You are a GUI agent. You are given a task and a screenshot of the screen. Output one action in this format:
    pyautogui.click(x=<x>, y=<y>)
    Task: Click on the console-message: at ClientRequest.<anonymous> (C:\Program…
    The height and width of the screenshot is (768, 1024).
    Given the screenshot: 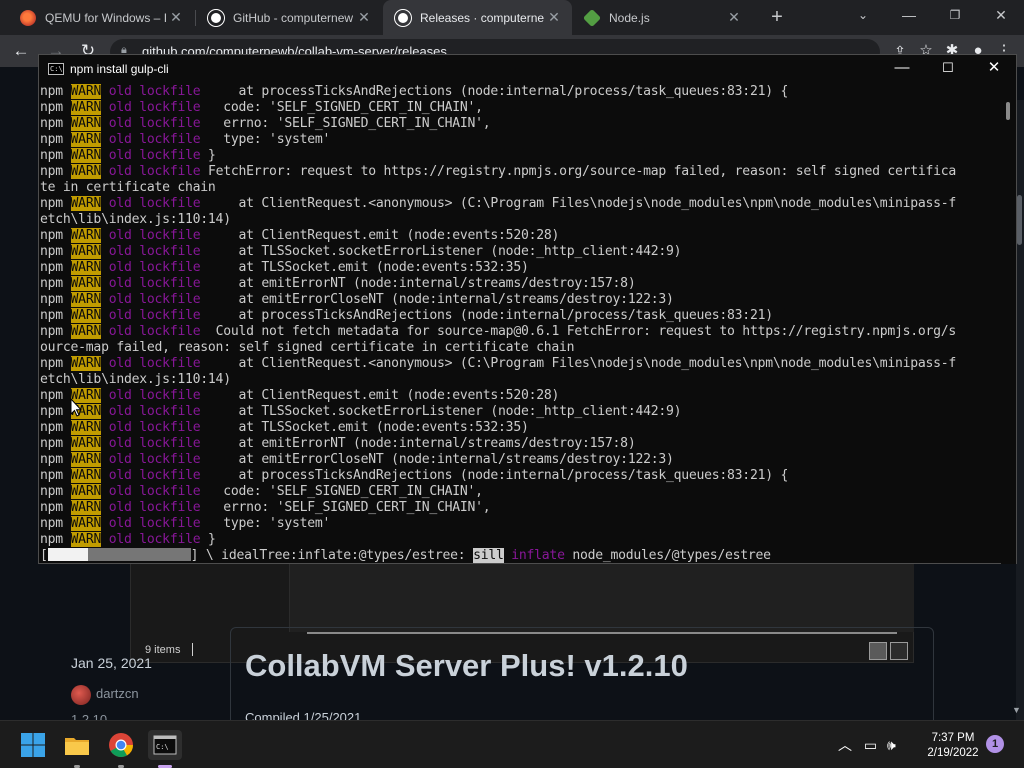 What is the action you would take?
    pyautogui.click(x=578, y=363)
    